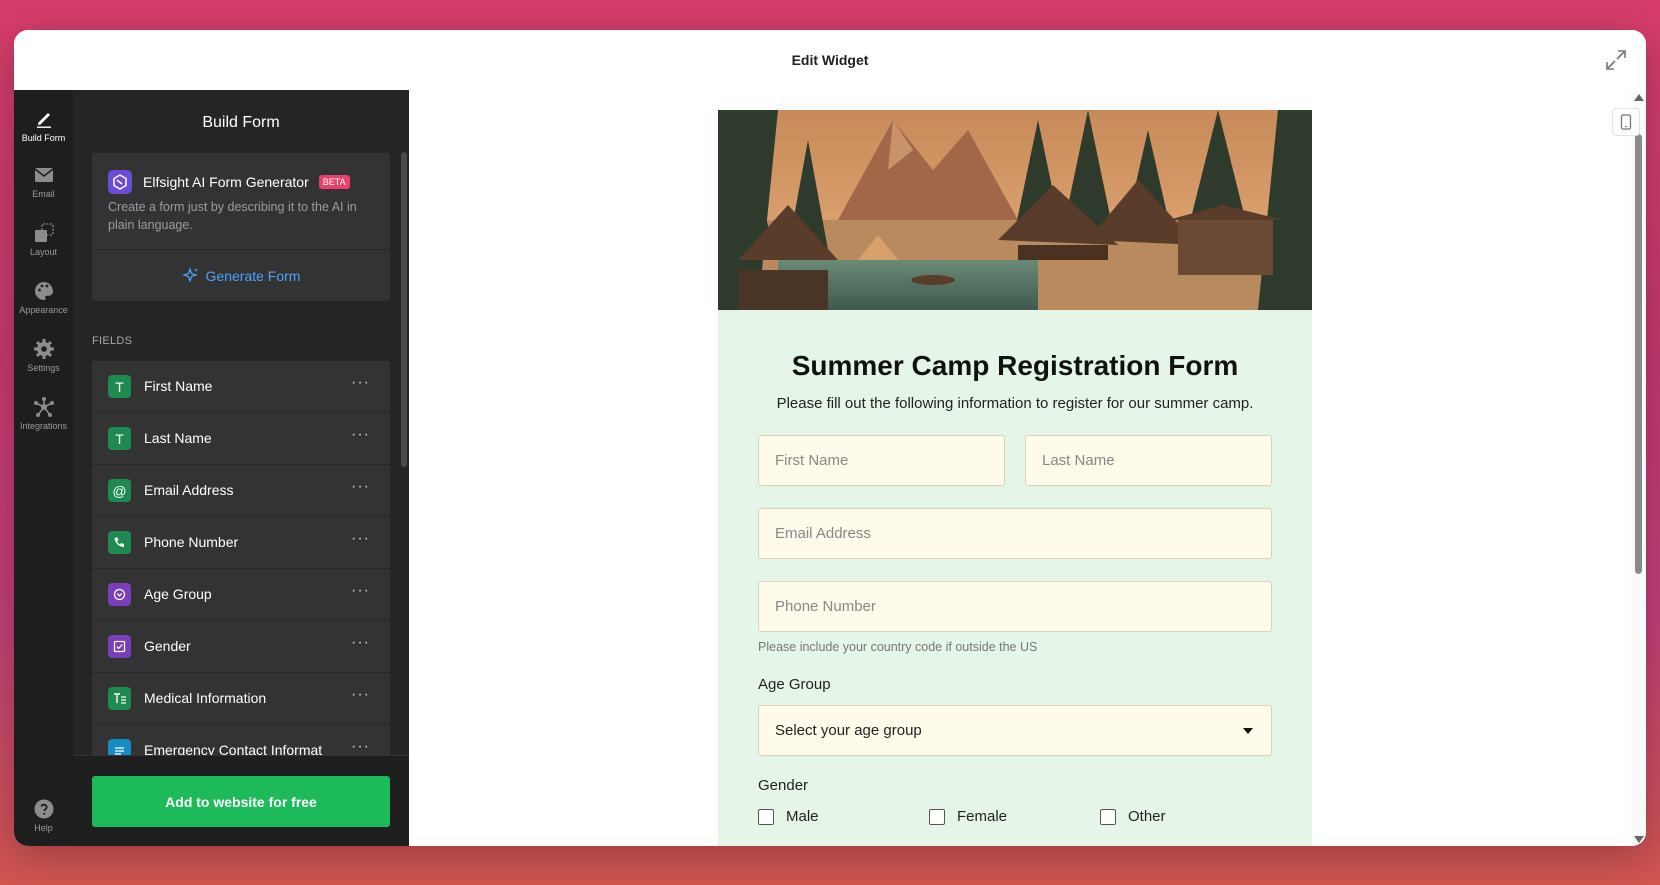  I want to click on dropdown-icon, so click(119, 594).